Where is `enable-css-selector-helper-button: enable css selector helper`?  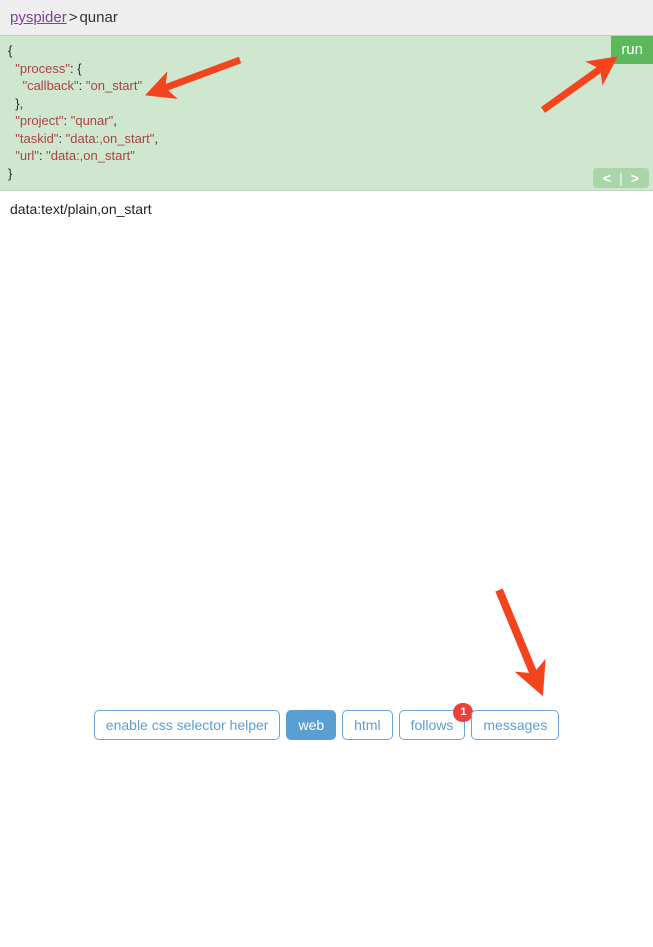 enable-css-selector-helper-button: enable css selector helper is located at coordinates (187, 725).